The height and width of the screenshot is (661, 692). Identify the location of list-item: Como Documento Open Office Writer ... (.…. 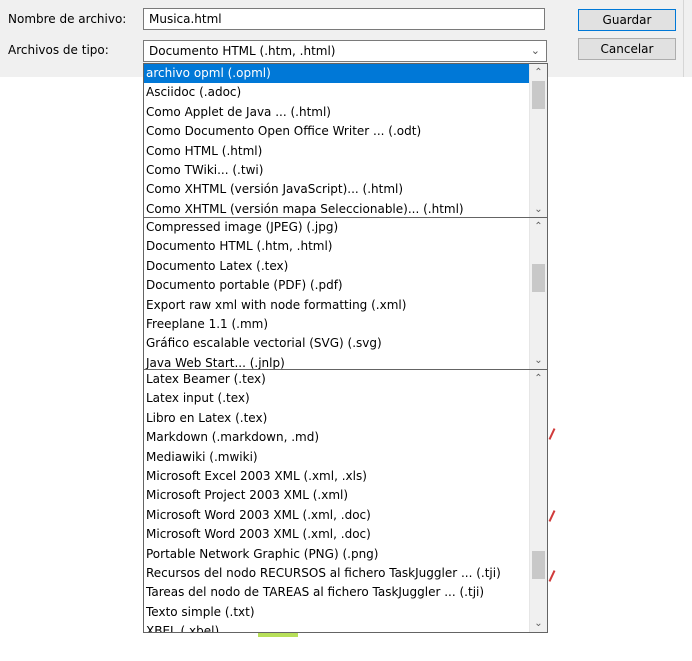
(336, 131).